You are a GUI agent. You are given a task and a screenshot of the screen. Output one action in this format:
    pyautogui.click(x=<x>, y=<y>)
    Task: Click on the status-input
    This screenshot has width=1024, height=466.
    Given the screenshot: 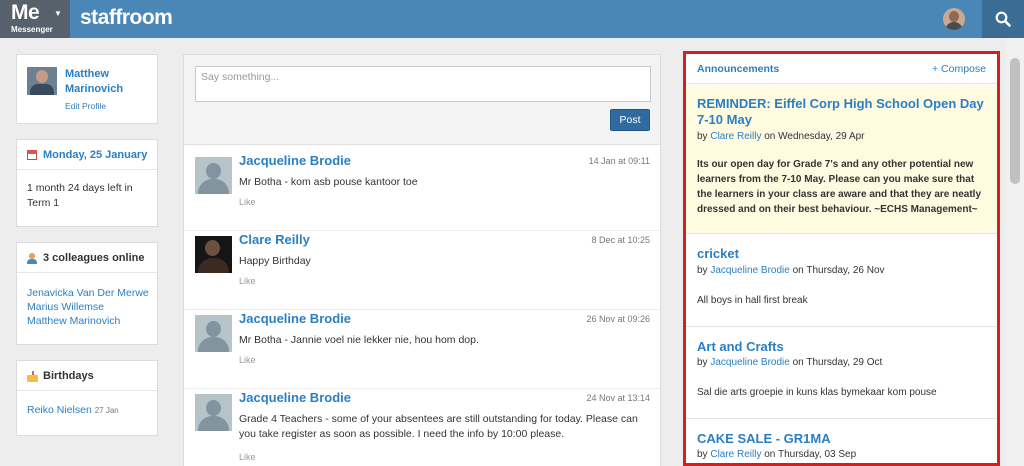 What is the action you would take?
    pyautogui.click(x=423, y=84)
    